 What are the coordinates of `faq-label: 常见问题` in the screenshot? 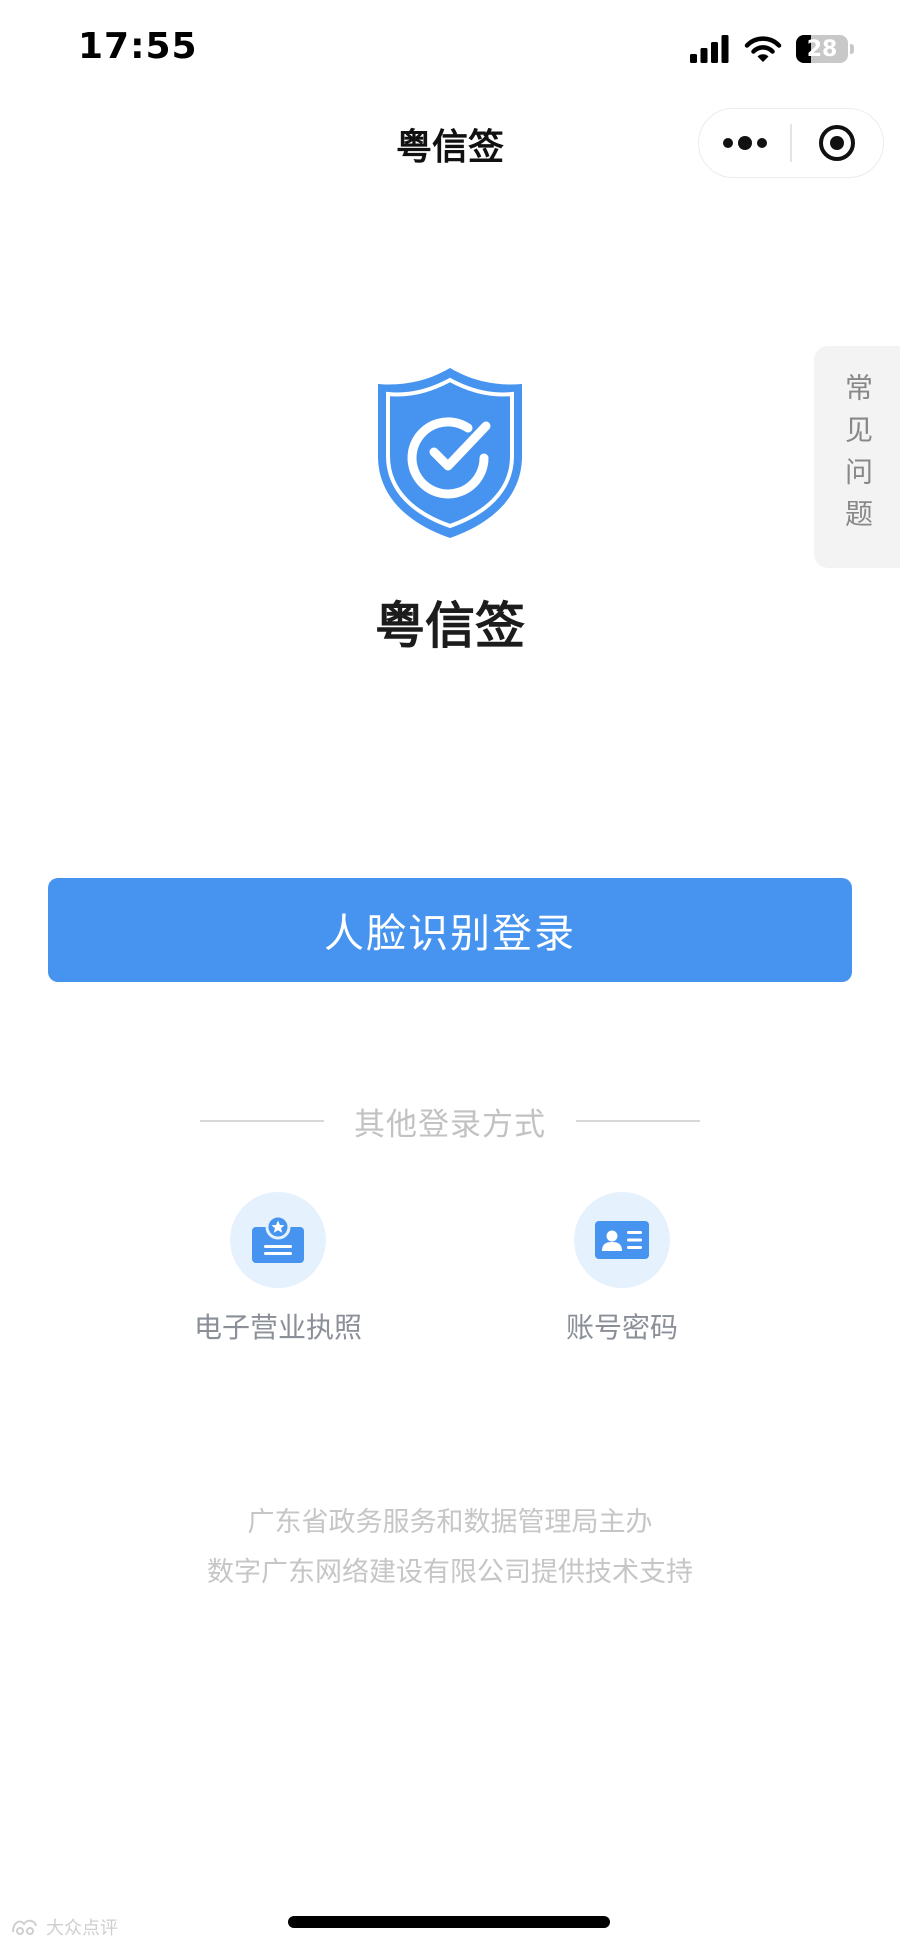 It's located at (857, 457).